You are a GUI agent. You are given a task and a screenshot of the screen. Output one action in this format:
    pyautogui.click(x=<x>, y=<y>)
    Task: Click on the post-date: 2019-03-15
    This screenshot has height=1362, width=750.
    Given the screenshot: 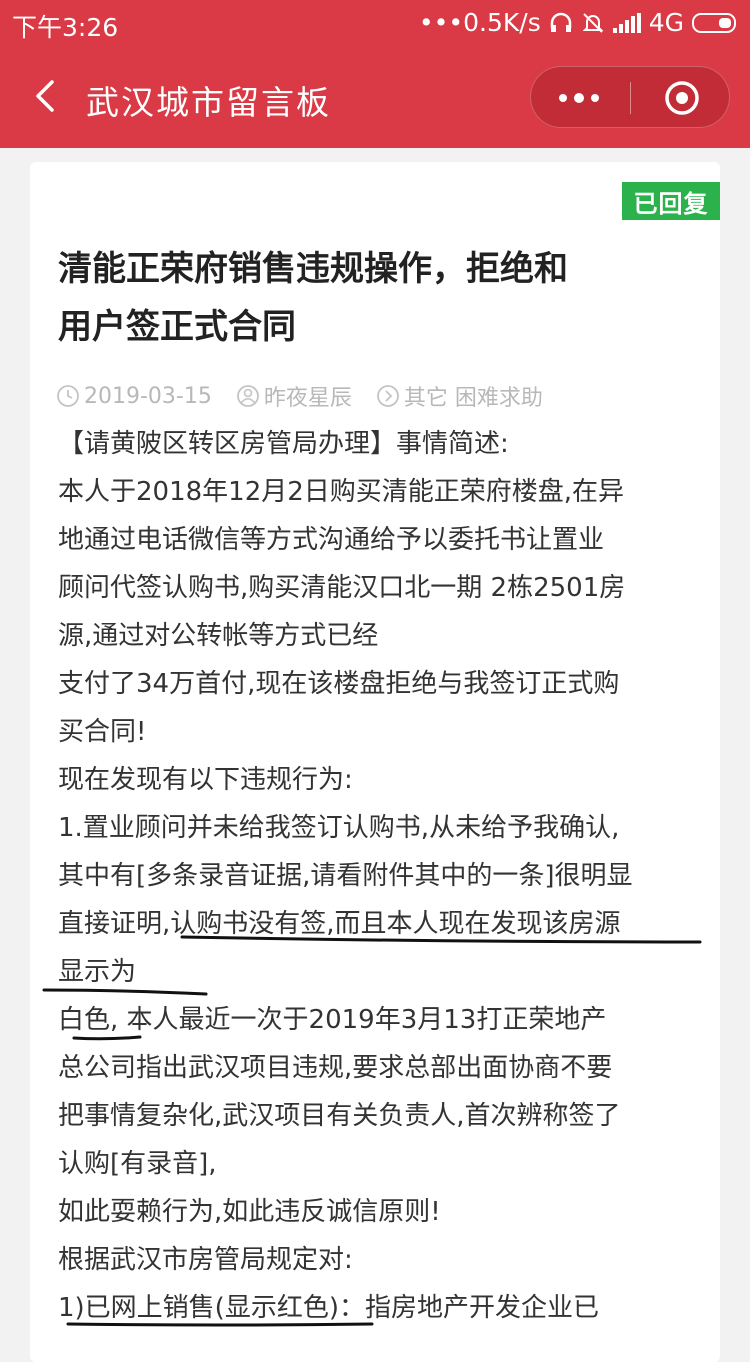 What is the action you would take?
    pyautogui.click(x=148, y=396)
    